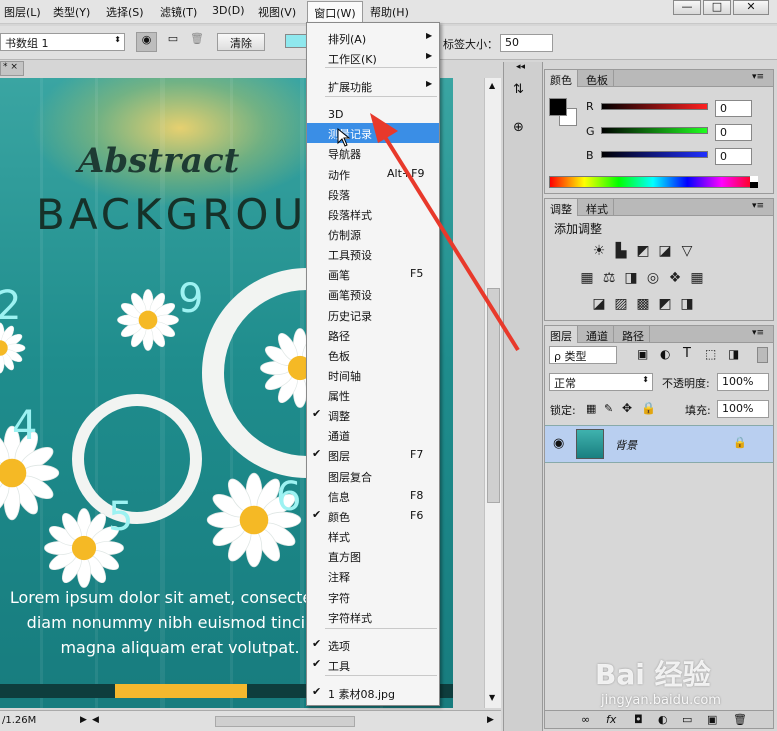 The image size is (777, 731). What do you see at coordinates (178, 12) in the screenshot?
I see `menu-filter: 滤镜(T)` at bounding box center [178, 12].